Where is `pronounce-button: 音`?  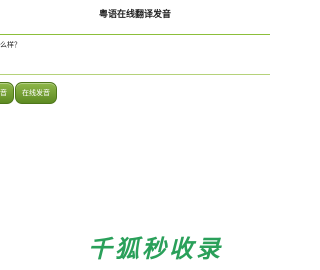
pronounce-button: 音 is located at coordinates (7, 93).